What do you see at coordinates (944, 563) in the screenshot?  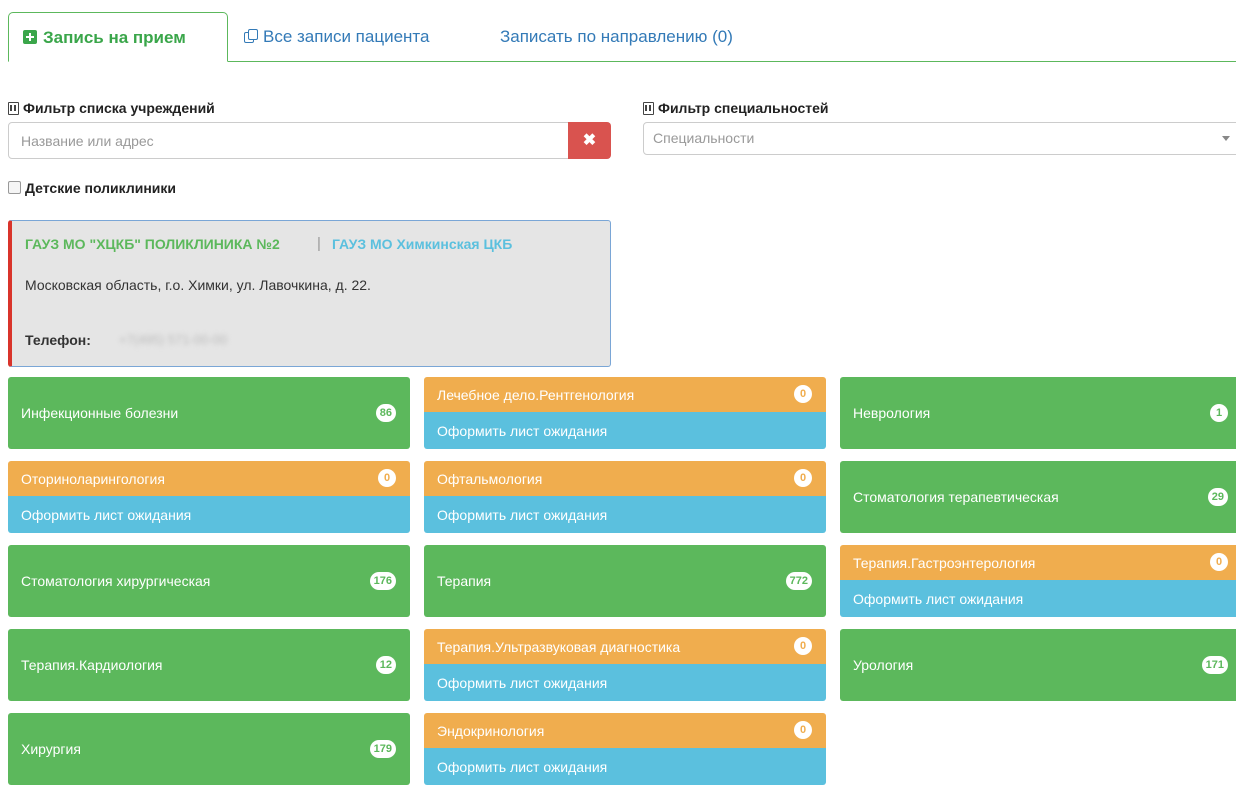 I see `specialty-name: Терапия.Гастроэнтерология` at bounding box center [944, 563].